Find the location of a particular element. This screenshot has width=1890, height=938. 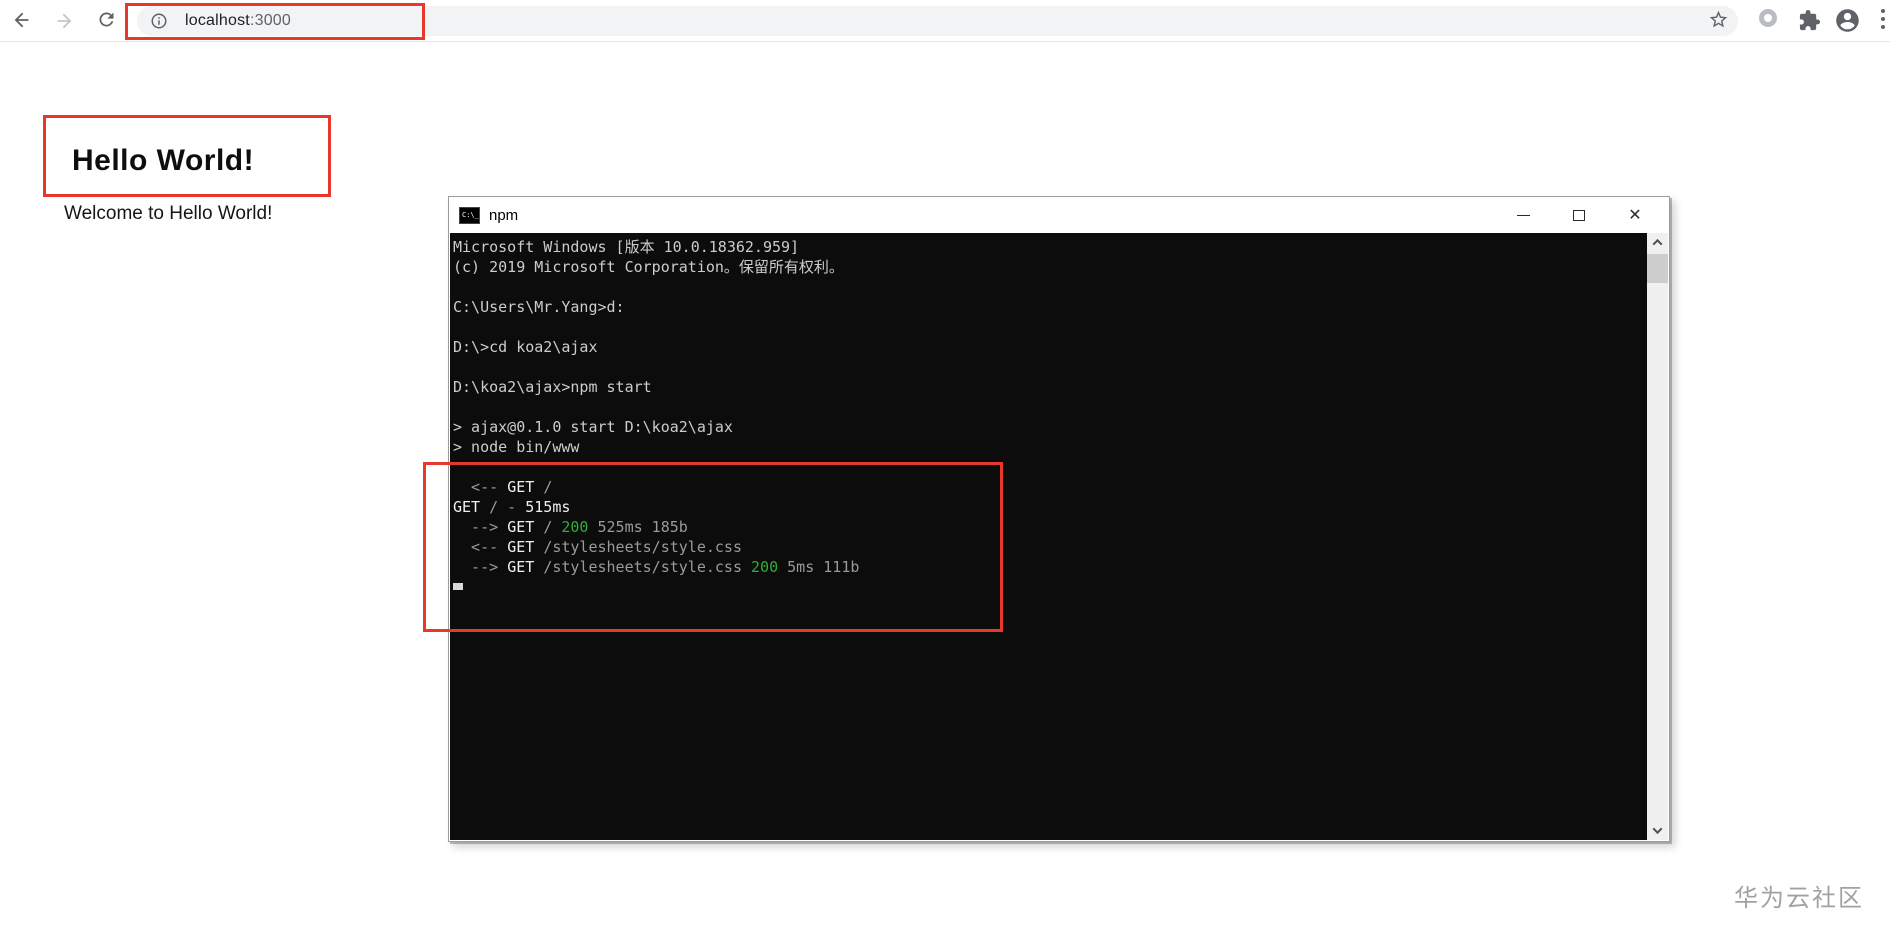

chevron-up-icon is located at coordinates (1657, 243).